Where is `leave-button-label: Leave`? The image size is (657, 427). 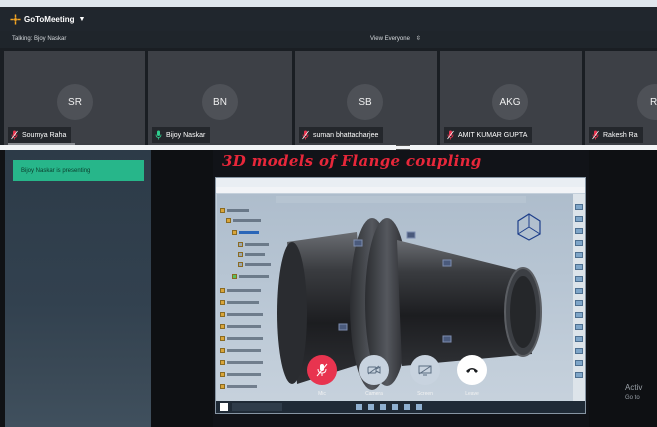 leave-button-label: Leave is located at coordinates (472, 394).